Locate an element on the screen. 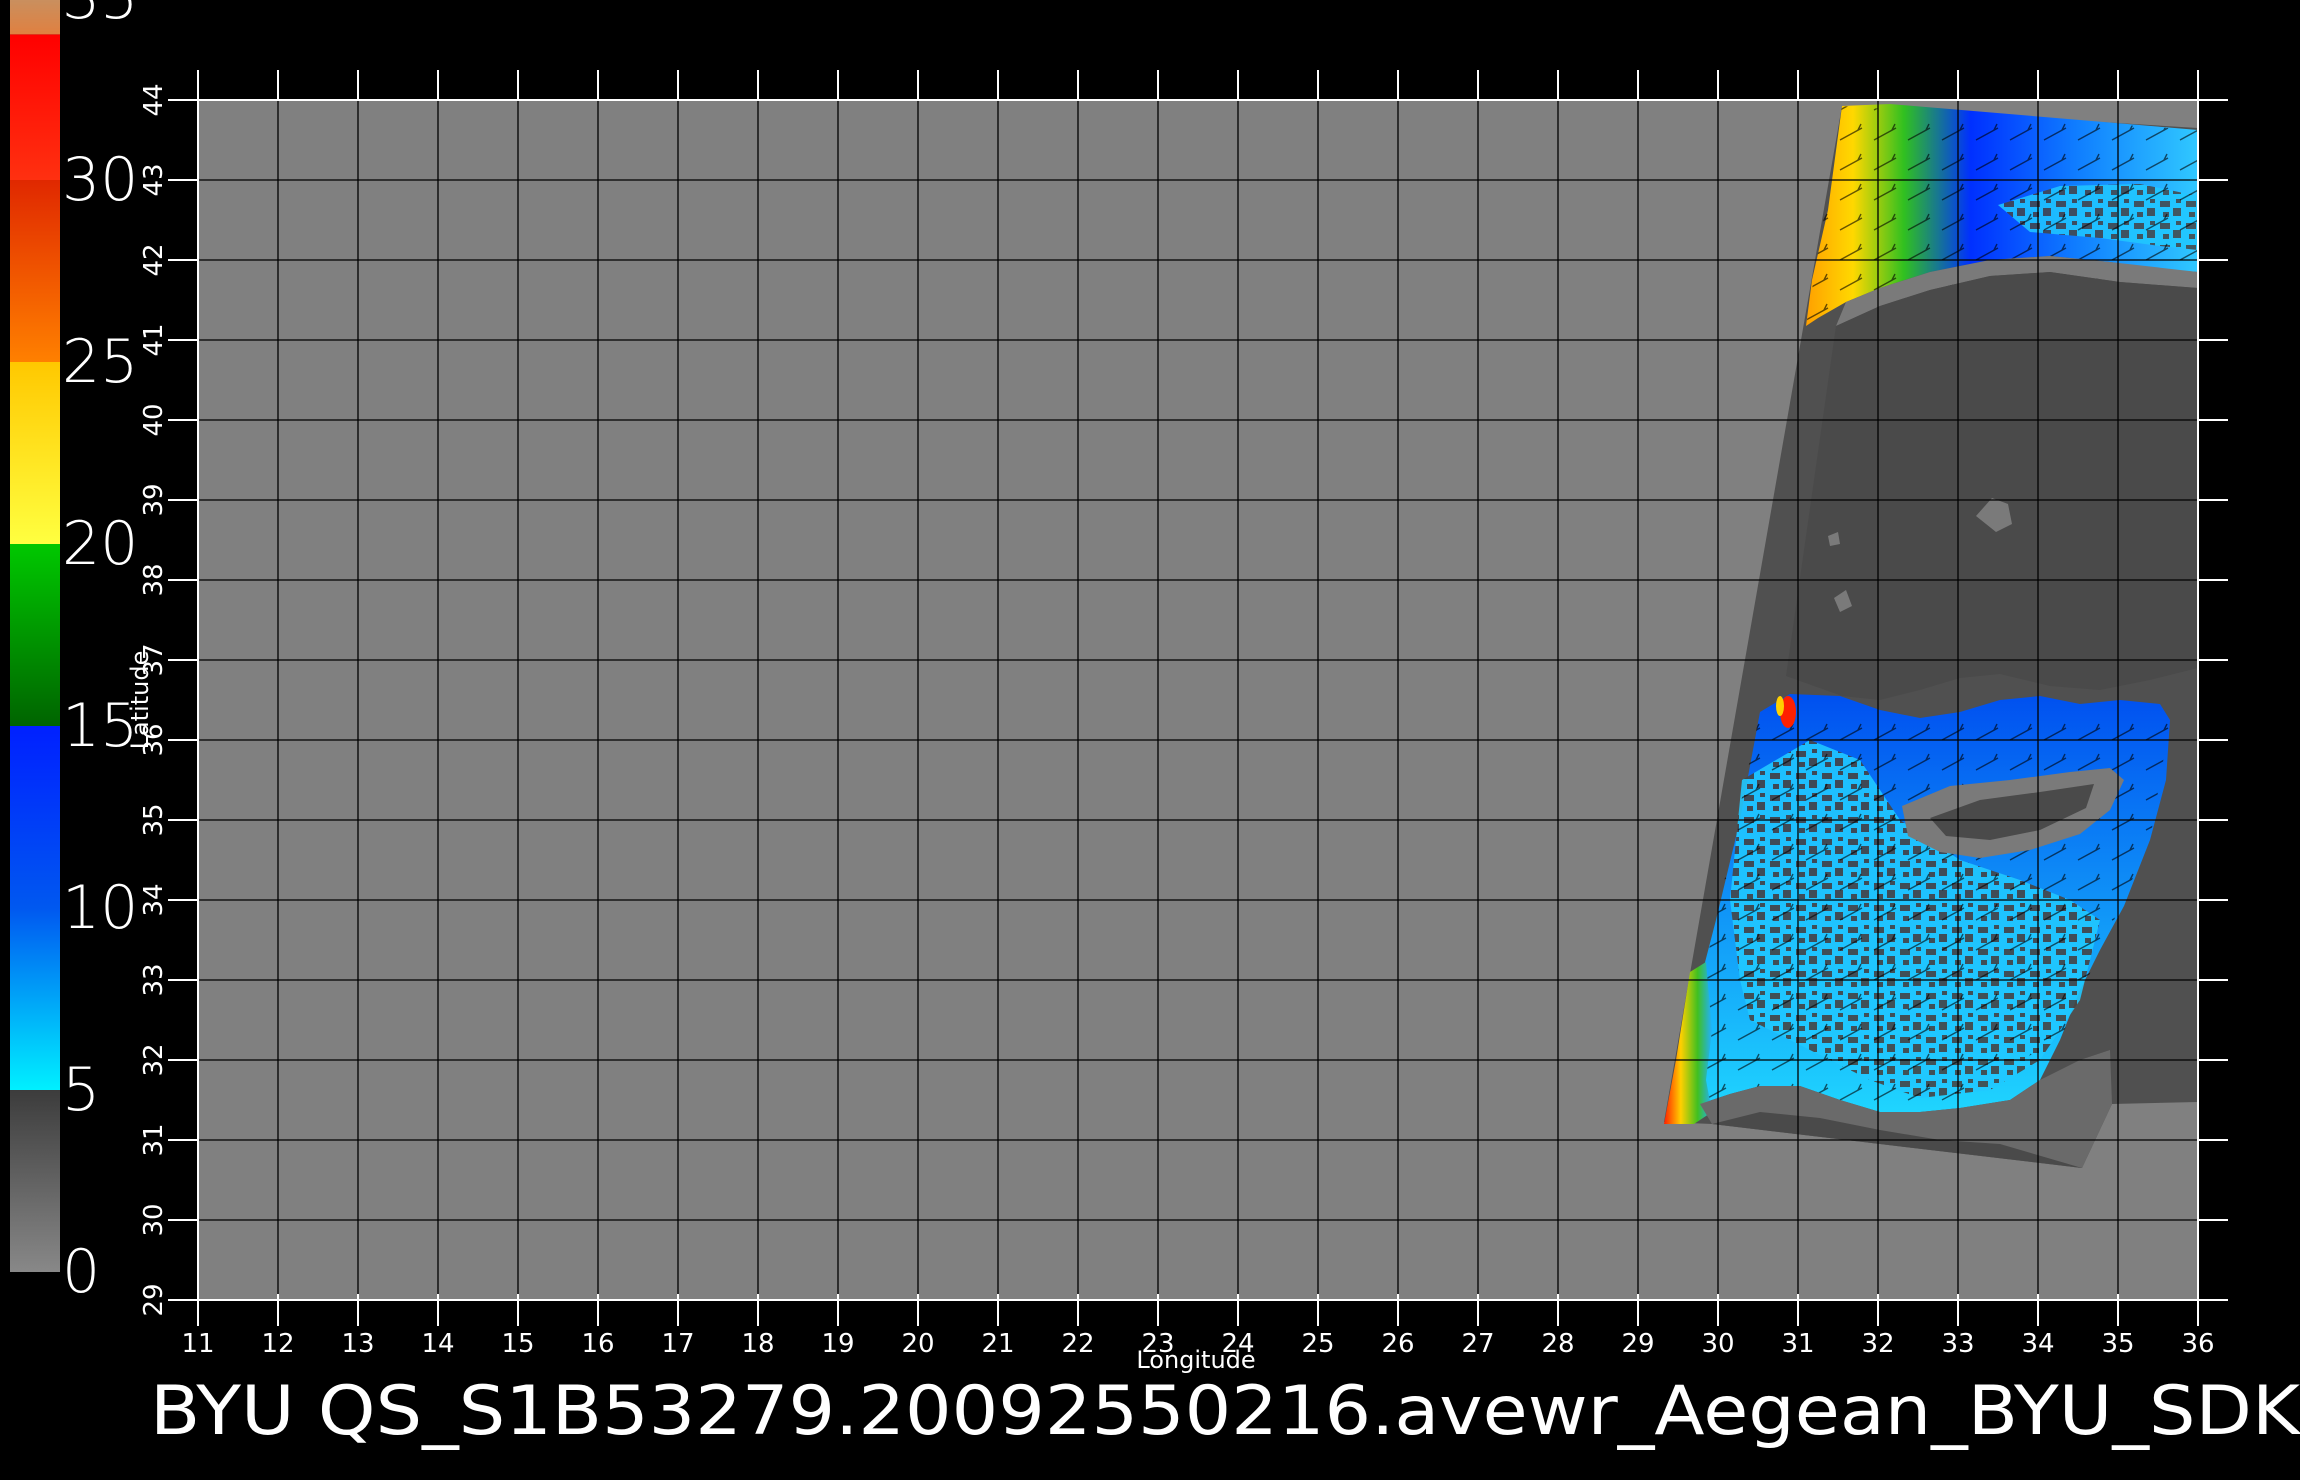  colorbar-label: 35 is located at coordinates (100, 16).